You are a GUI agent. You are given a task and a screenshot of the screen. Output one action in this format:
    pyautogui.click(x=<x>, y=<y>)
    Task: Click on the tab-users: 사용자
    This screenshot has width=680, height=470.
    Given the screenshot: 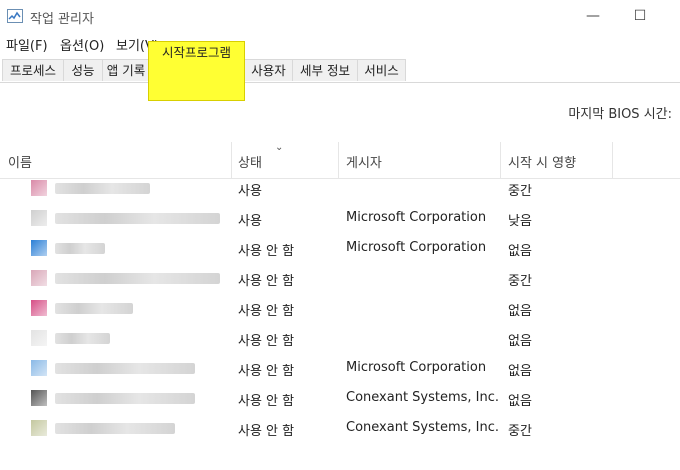 What is the action you would take?
    pyautogui.click(x=268, y=70)
    